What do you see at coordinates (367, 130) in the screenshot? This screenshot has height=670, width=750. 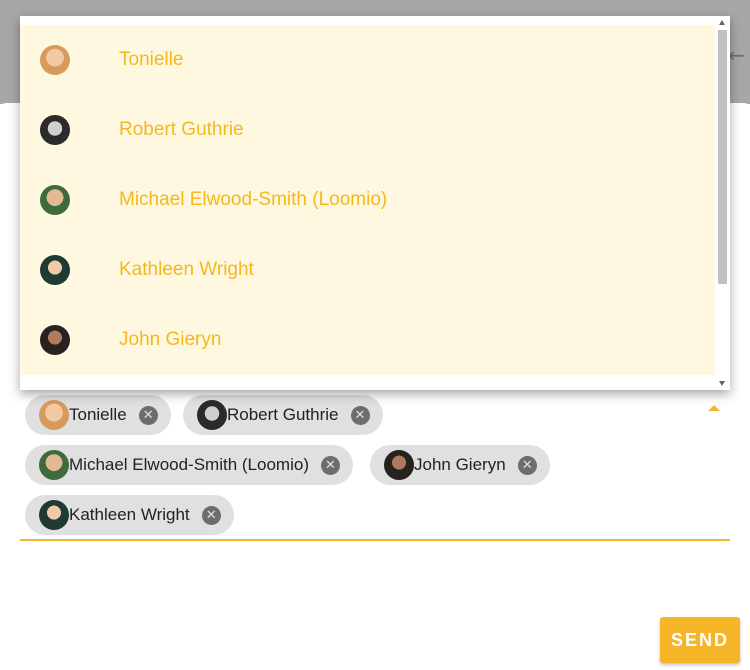 I see `menu-item-robert-guthrie: Robert Guthrie` at bounding box center [367, 130].